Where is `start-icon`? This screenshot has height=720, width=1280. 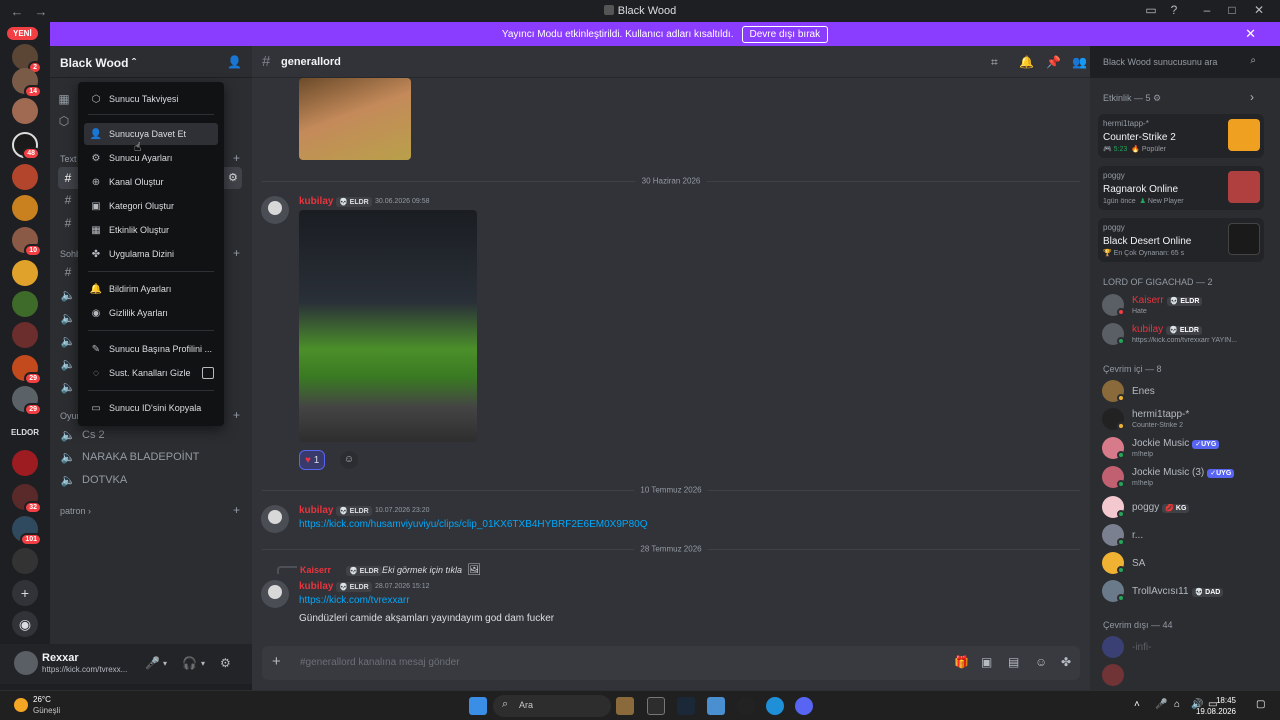 start-icon is located at coordinates (478, 706).